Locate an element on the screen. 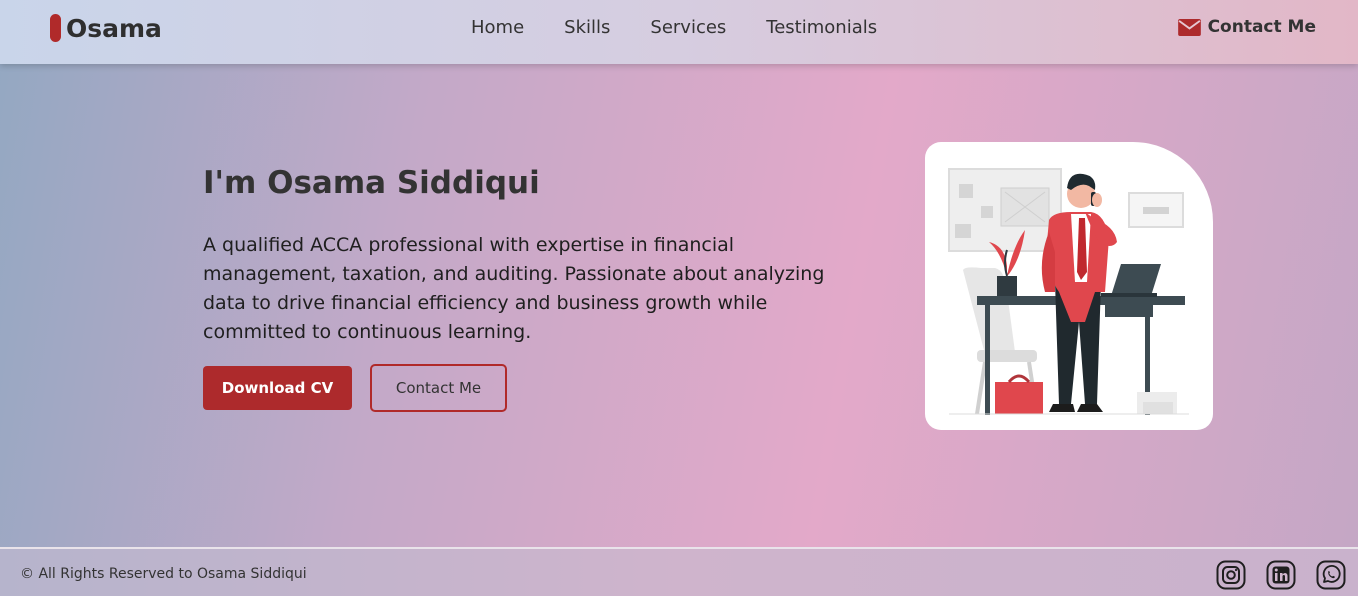  nav-home: Home is located at coordinates (497, 27).